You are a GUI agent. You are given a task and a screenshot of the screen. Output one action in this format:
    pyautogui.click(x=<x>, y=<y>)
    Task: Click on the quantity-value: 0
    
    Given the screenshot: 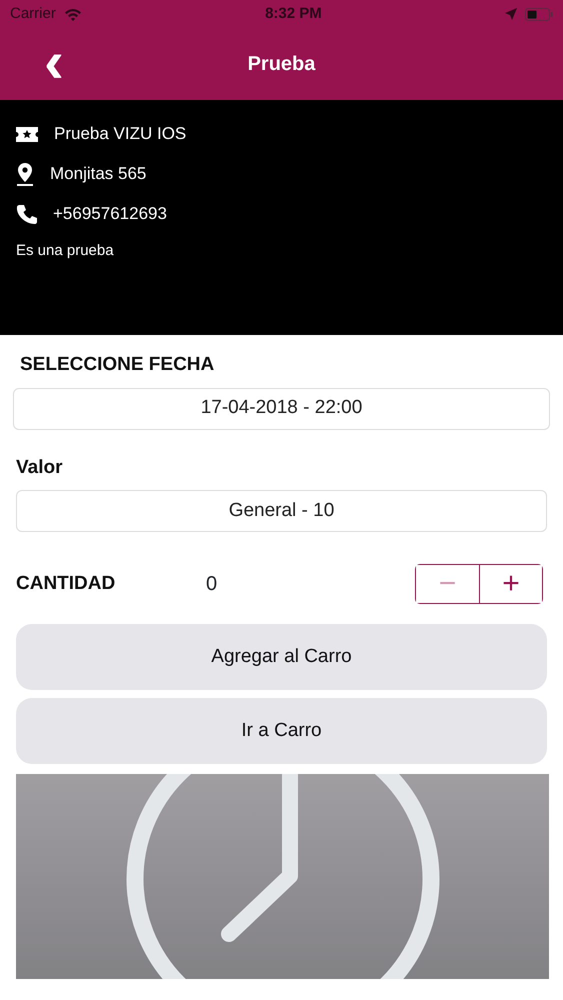 What is the action you would take?
    pyautogui.click(x=212, y=584)
    